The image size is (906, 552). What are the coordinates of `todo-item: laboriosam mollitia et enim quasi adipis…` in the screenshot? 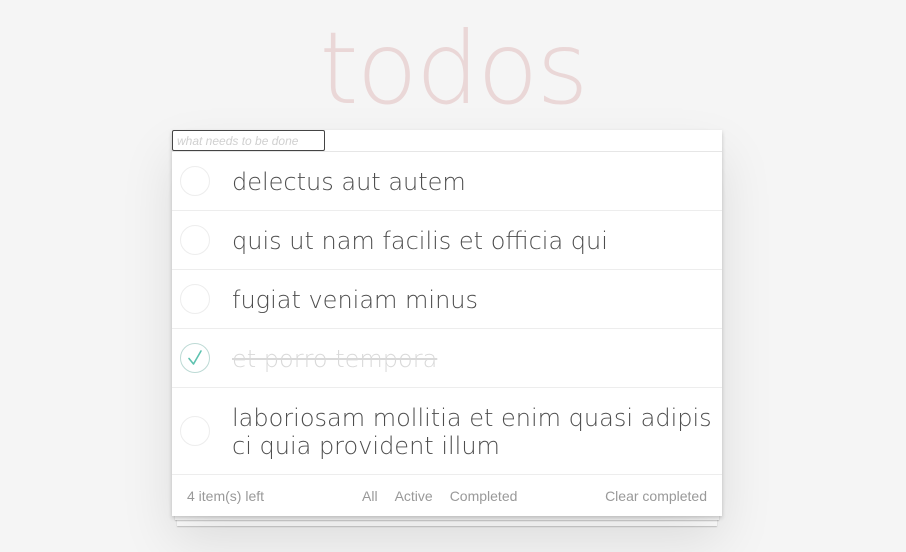 It's located at (447, 431).